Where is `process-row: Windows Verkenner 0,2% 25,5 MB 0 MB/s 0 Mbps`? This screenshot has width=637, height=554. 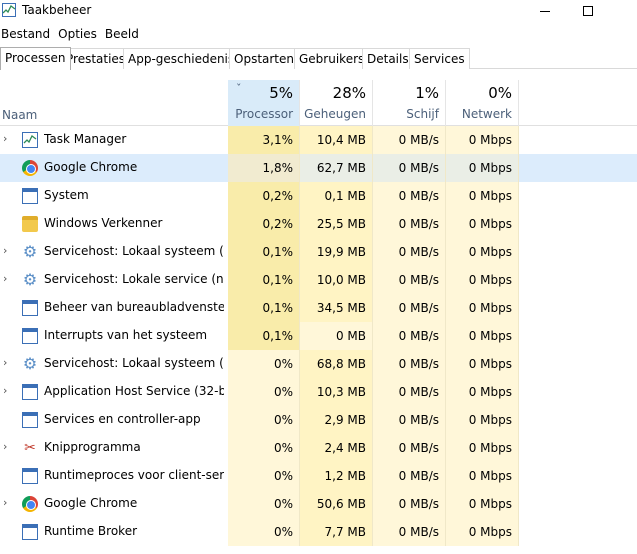
process-row: Windows Verkenner 0,2% 25,5 MB 0 MB/s 0 Mbps is located at coordinates (318, 224).